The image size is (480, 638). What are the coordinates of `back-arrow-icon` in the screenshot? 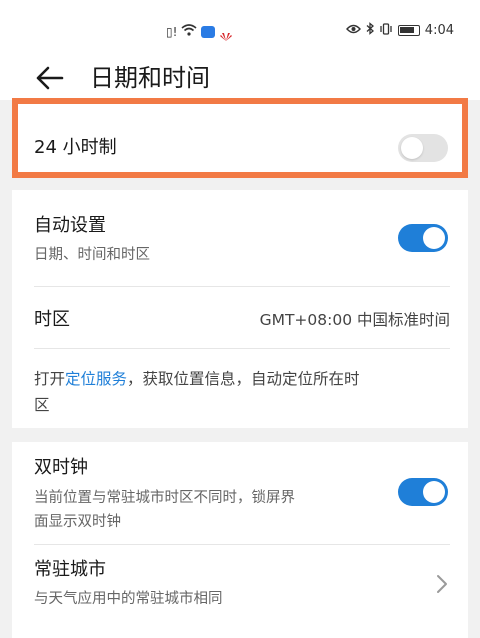 It's located at (49, 78).